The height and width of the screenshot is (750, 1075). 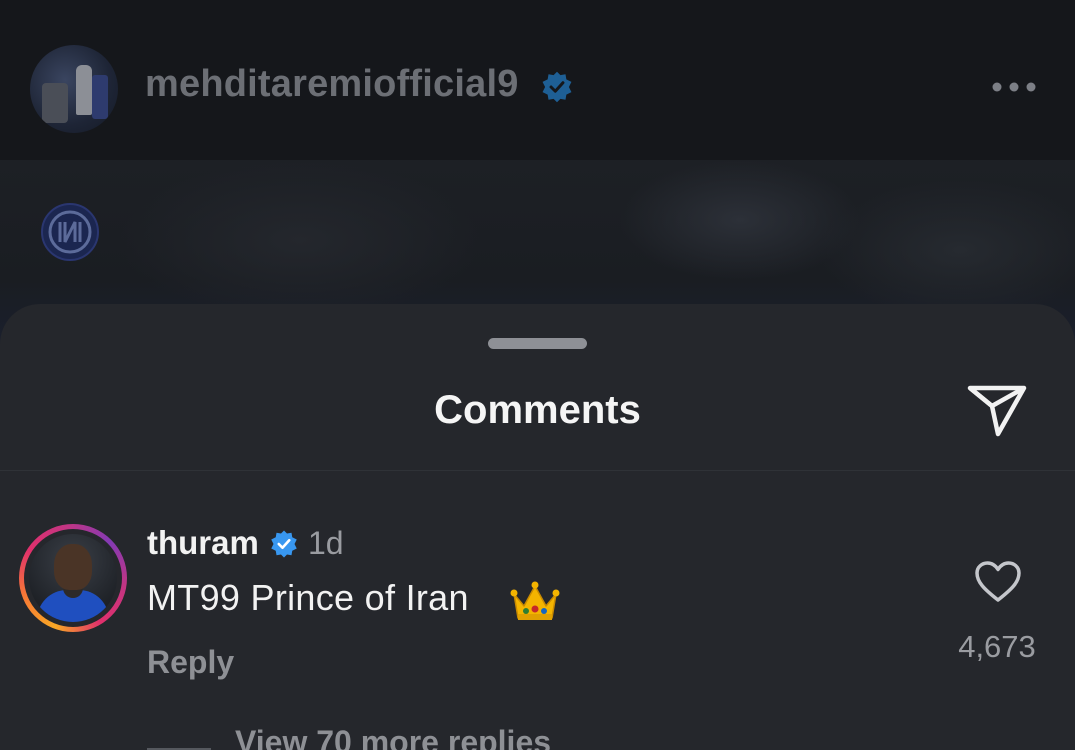 What do you see at coordinates (1014, 87) in the screenshot?
I see `more-dots-icon` at bounding box center [1014, 87].